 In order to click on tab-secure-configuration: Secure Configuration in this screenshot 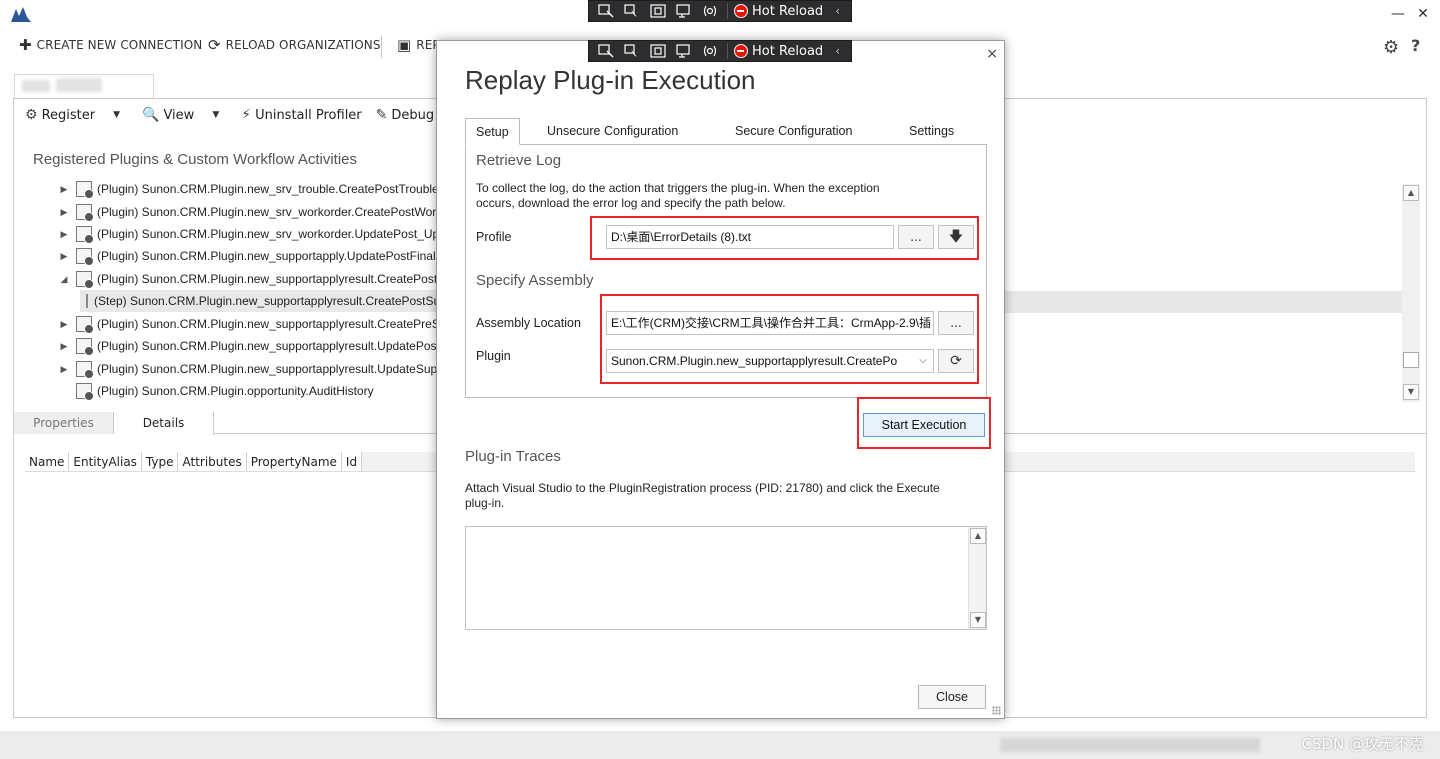, I will do `click(793, 131)`.